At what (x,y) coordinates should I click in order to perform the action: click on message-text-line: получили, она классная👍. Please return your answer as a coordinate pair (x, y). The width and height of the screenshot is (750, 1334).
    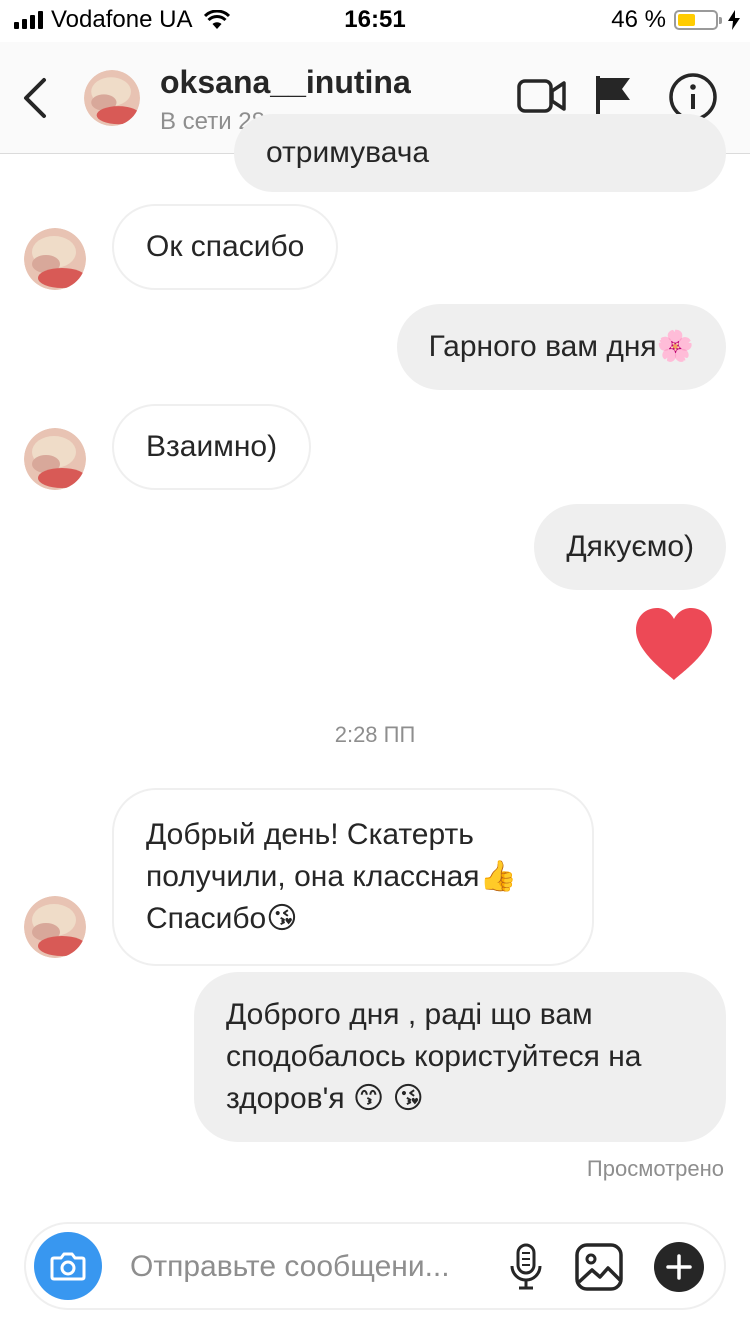
    Looking at the image, I should click on (331, 876).